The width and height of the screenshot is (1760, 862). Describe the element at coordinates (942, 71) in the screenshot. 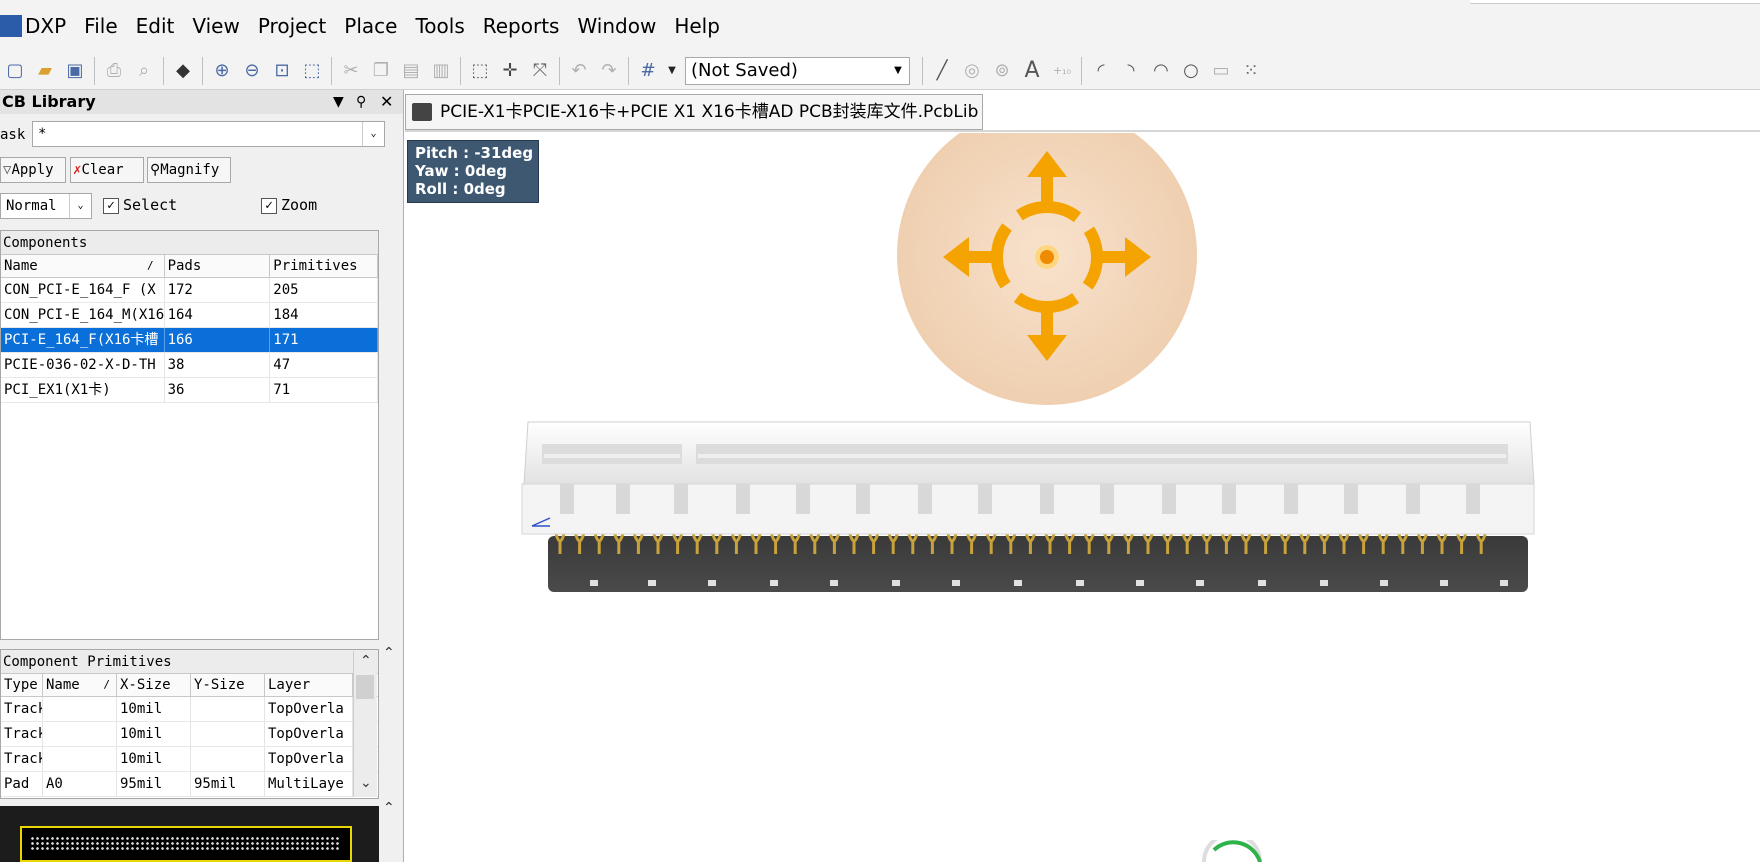

I see `line-icon: ╱` at that location.